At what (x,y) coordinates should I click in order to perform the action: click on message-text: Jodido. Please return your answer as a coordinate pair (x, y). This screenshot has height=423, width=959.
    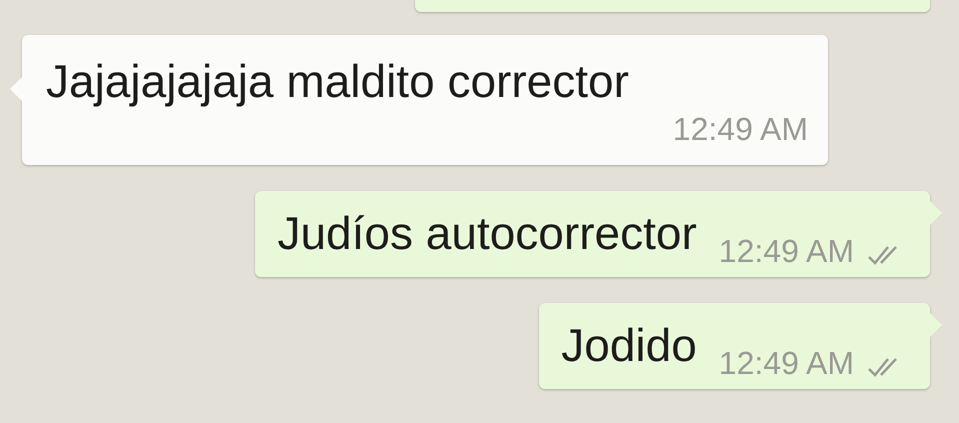
    Looking at the image, I should click on (629, 345).